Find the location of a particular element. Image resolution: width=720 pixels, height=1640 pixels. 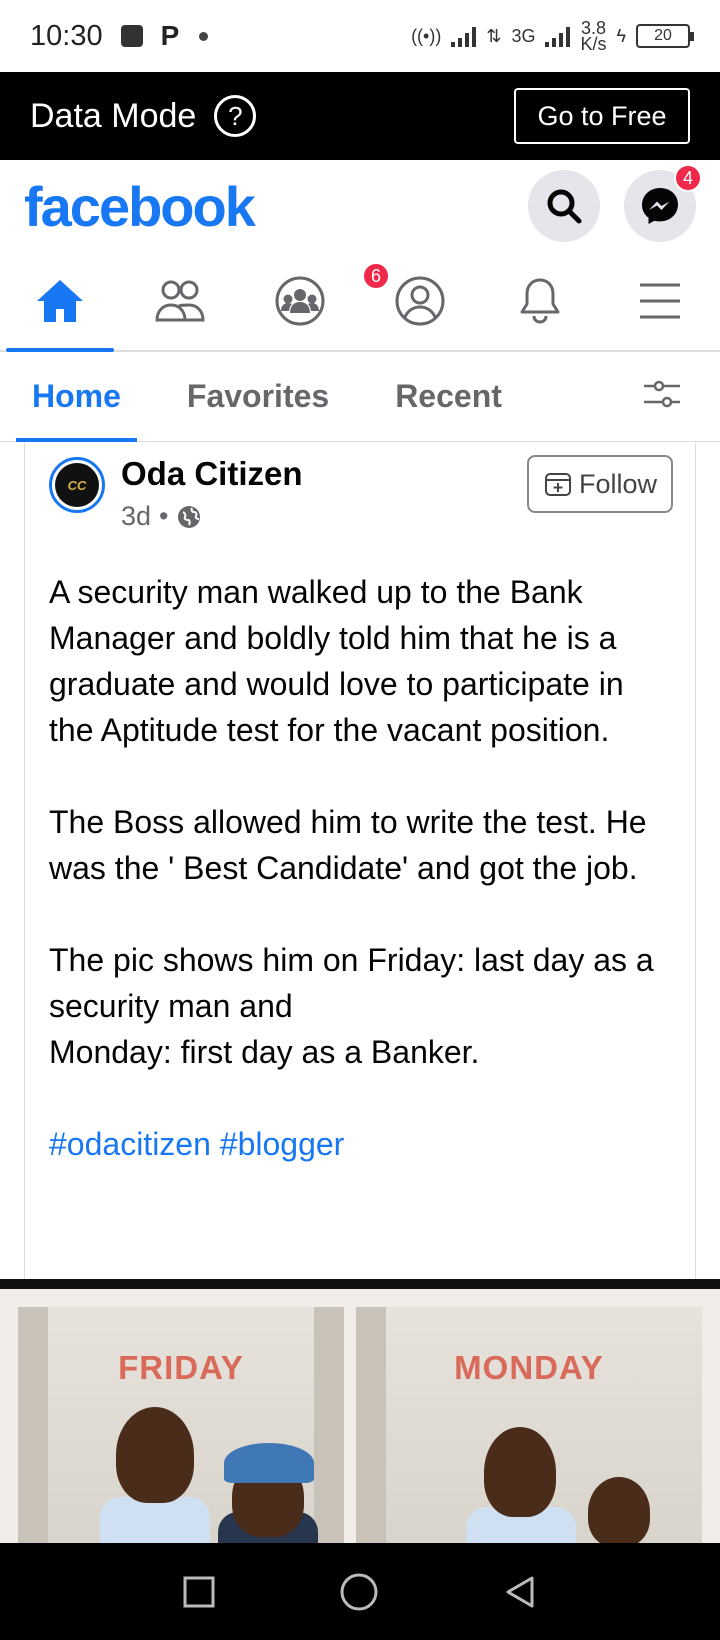

post-author: Oda Citizen is located at coordinates (212, 474).